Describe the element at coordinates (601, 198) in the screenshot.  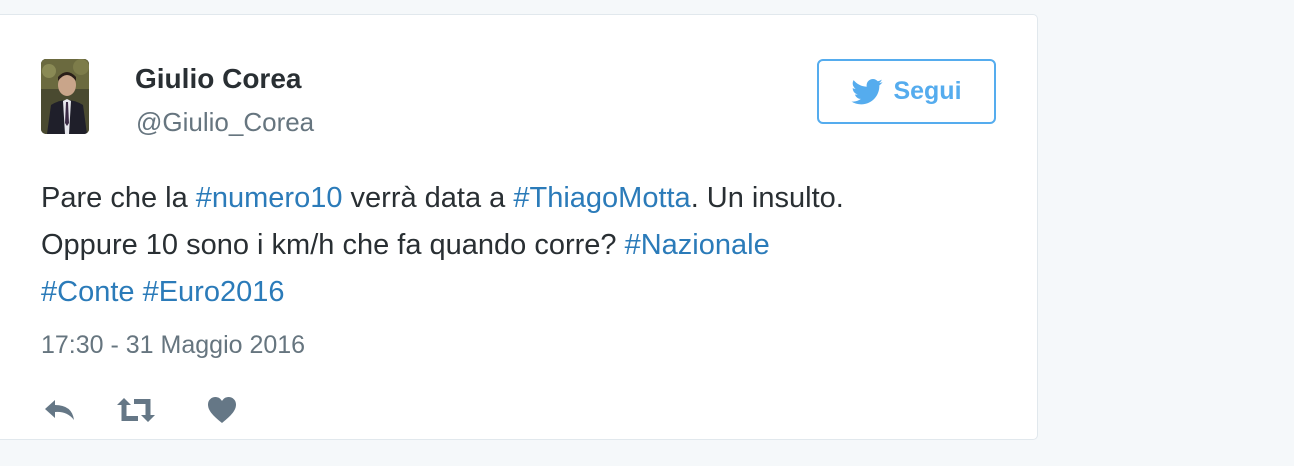
I see `hashtag-thiagomotta: #ThiagoMotta` at that location.